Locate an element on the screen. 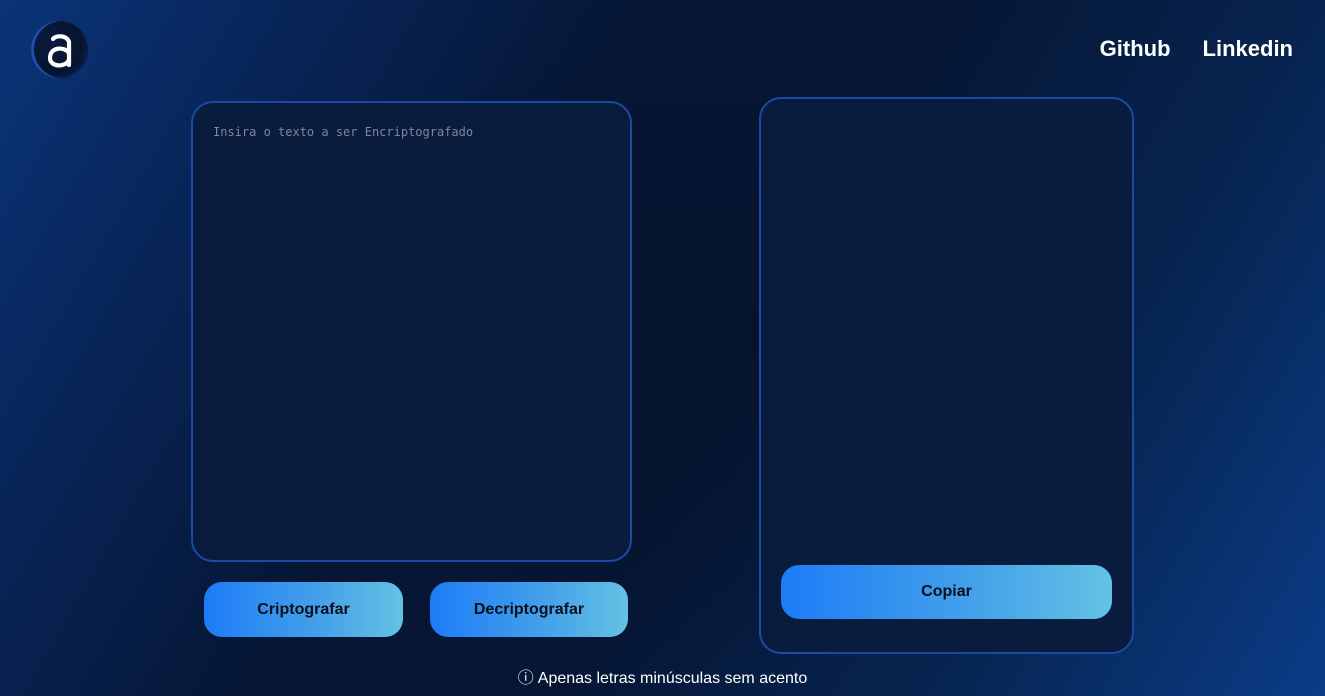  encrypt-button: Criptografar is located at coordinates (303, 609).